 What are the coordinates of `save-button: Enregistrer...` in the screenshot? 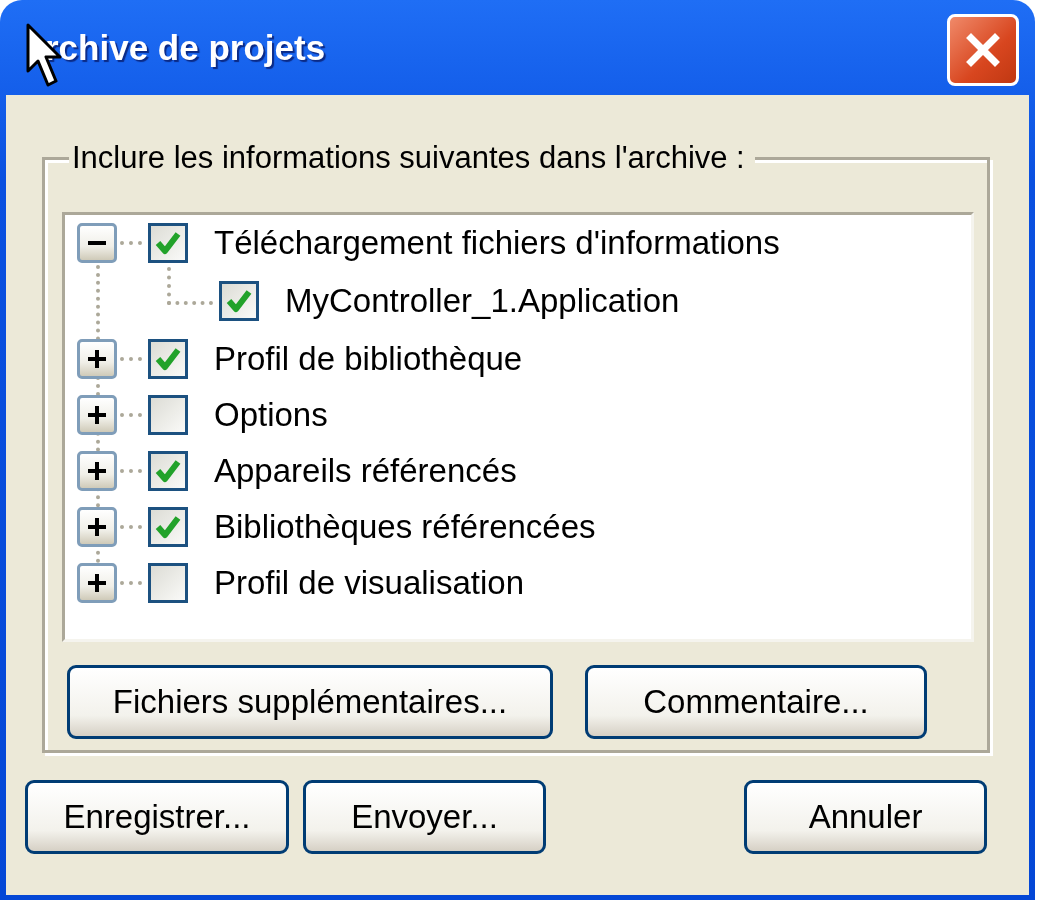 It's located at (157, 817).